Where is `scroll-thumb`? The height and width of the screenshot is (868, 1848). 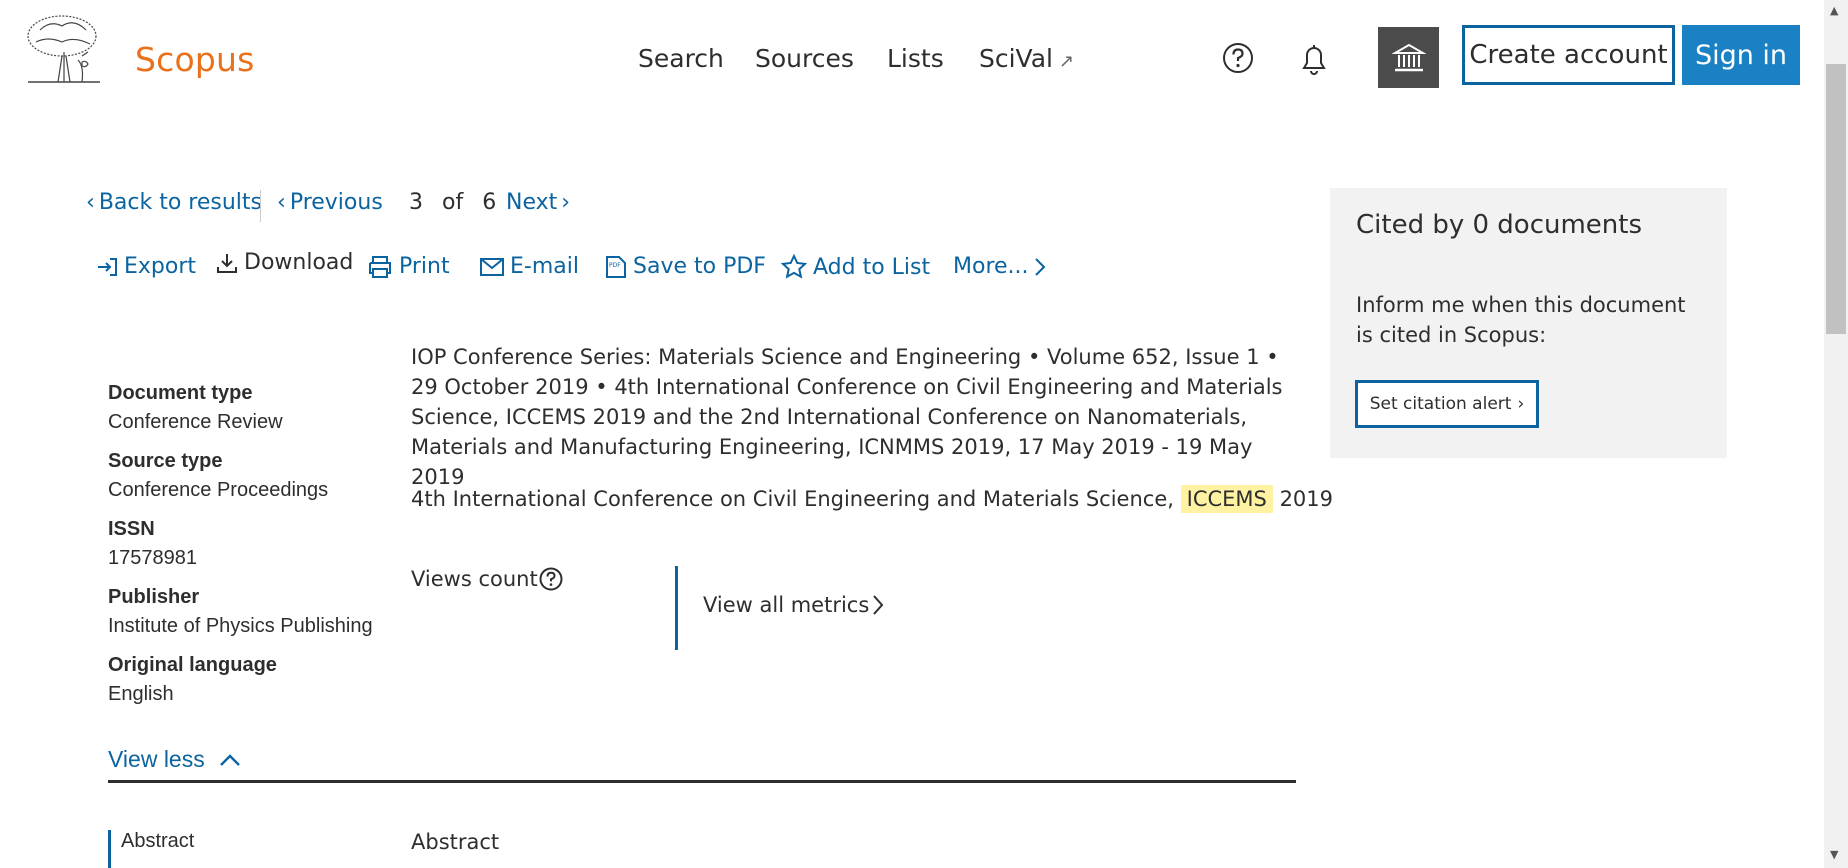 scroll-thumb is located at coordinates (1836, 199).